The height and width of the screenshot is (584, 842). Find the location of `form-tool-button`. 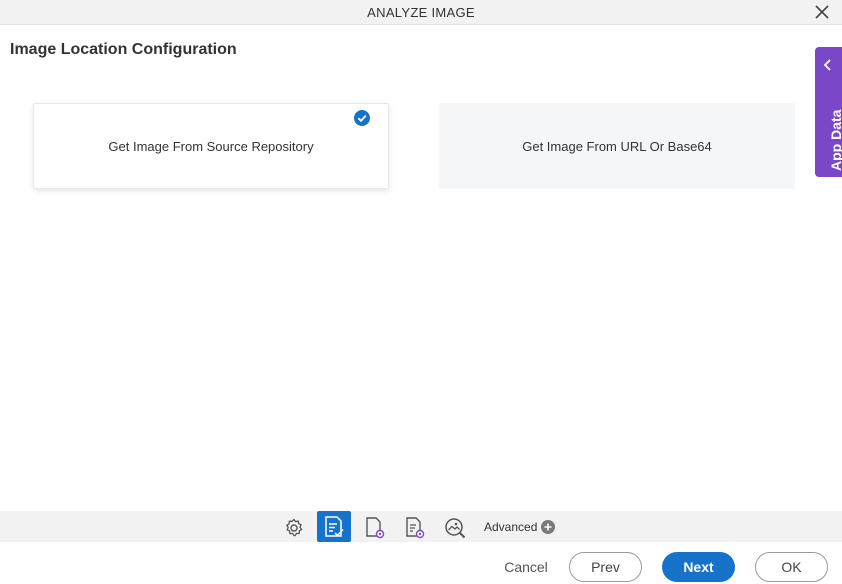

form-tool-button is located at coordinates (334, 526).